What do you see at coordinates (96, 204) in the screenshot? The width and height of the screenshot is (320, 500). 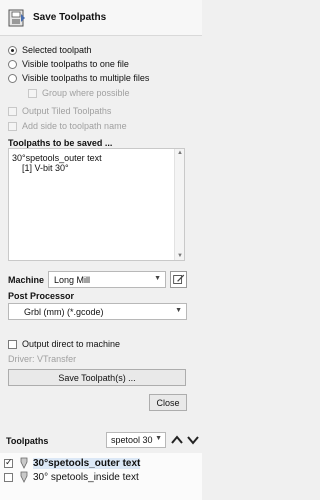 I see `to-save-list: 30°spetools_outer text [1] V-bit 30° ▲ ▼` at bounding box center [96, 204].